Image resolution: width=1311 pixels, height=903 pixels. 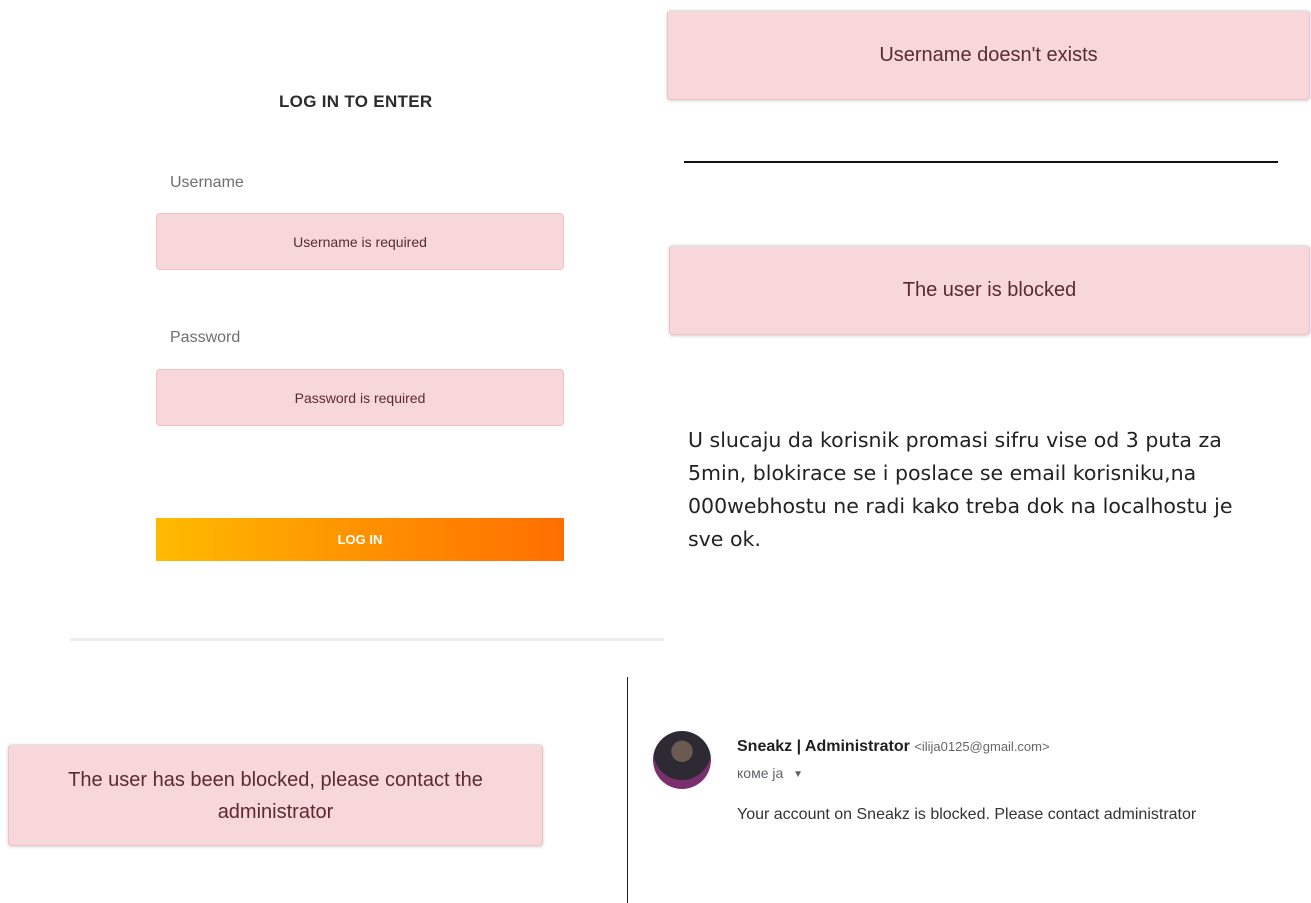 I want to click on vertical-divider, so click(x=627, y=790).